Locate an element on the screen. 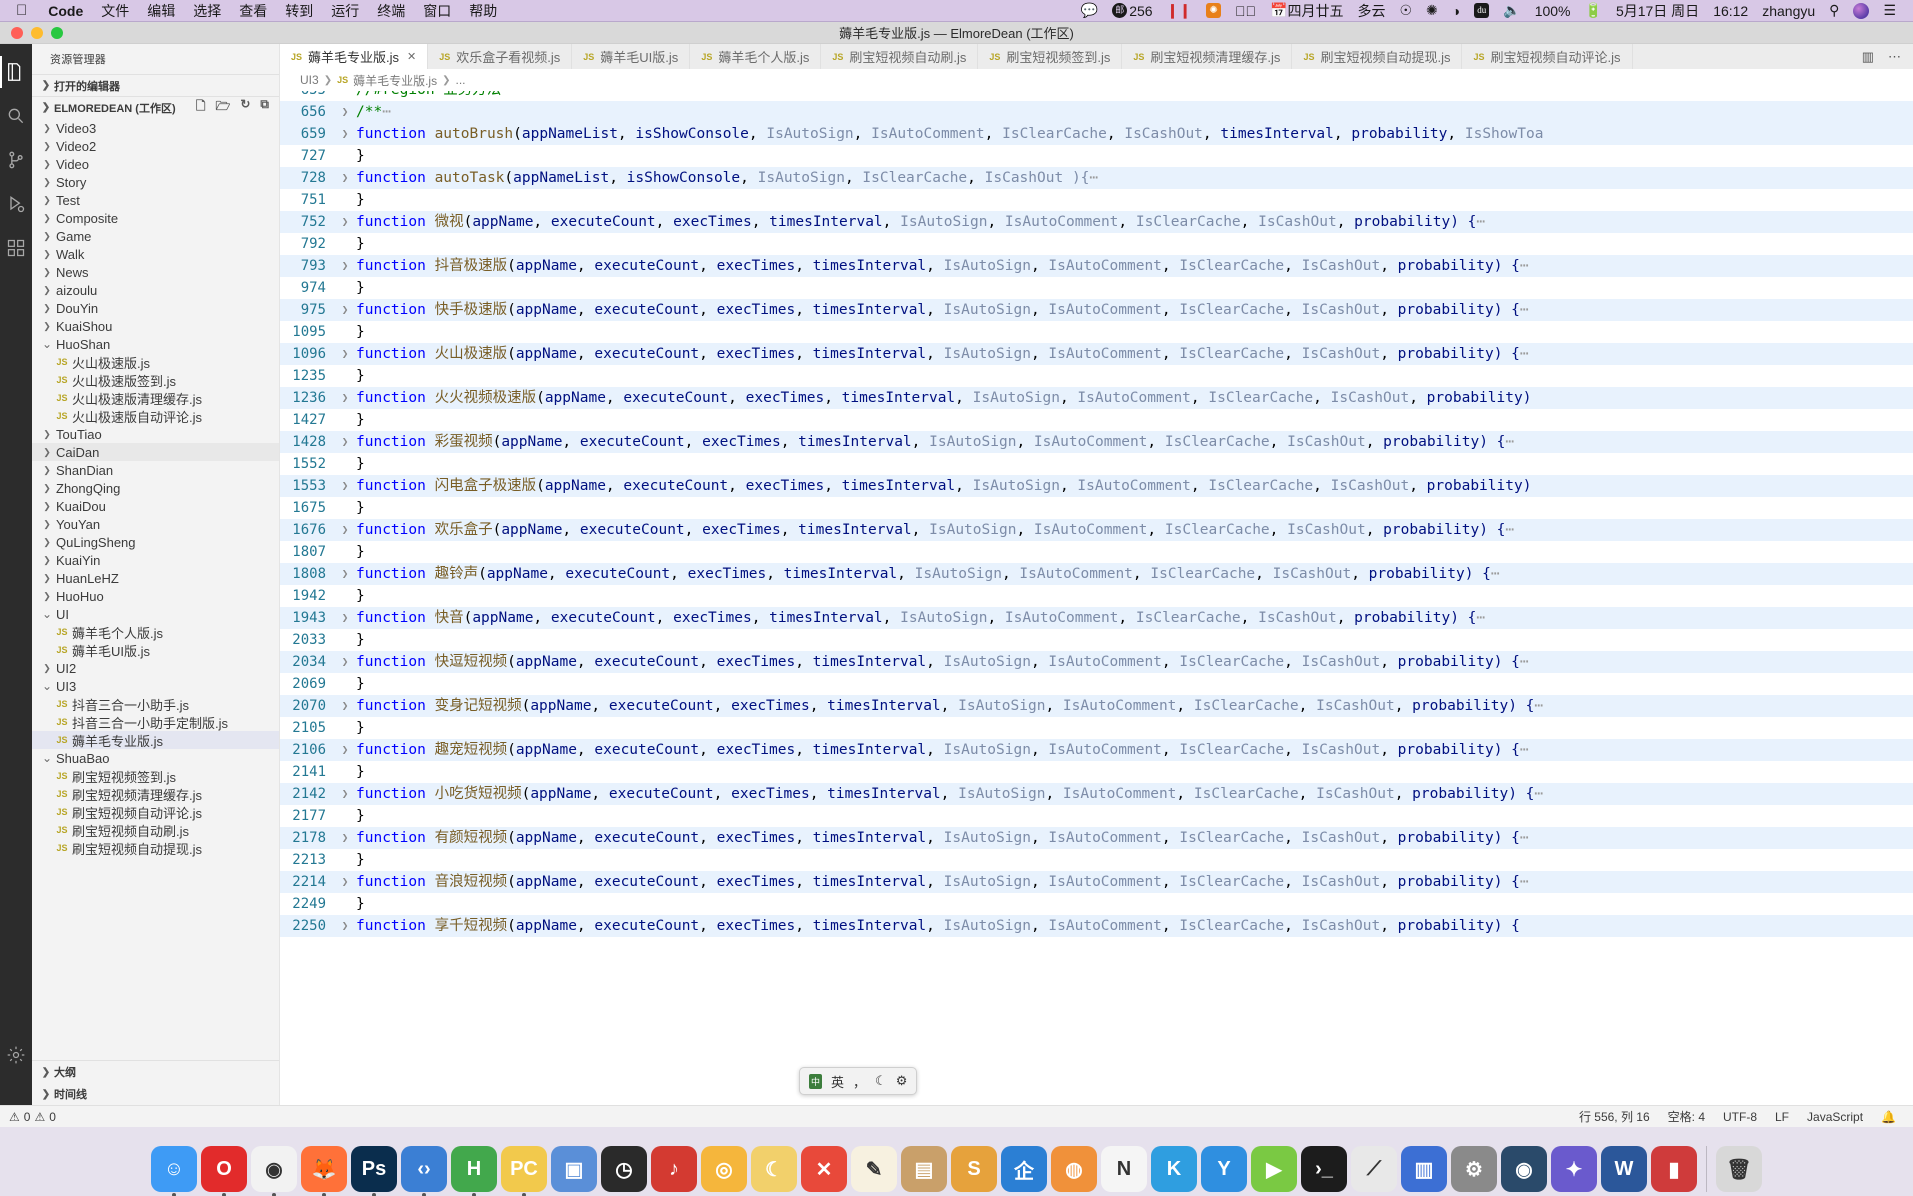 The height and width of the screenshot is (1196, 1913). tree-file-row: JS 薅羊毛个人版.js is located at coordinates (155, 632).